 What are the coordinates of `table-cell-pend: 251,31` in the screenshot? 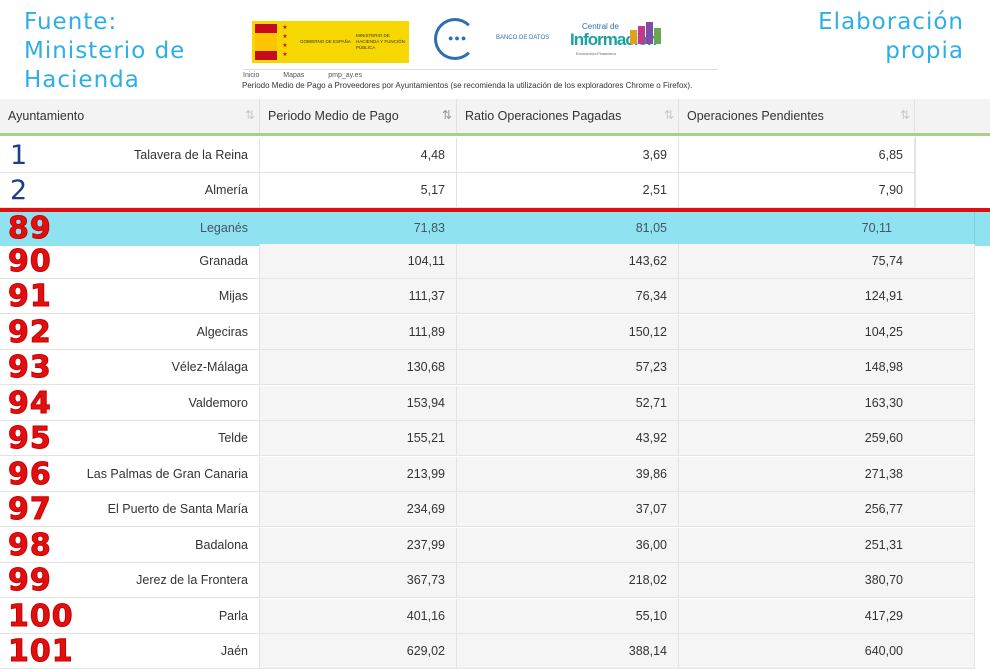 It's located at (827, 545).